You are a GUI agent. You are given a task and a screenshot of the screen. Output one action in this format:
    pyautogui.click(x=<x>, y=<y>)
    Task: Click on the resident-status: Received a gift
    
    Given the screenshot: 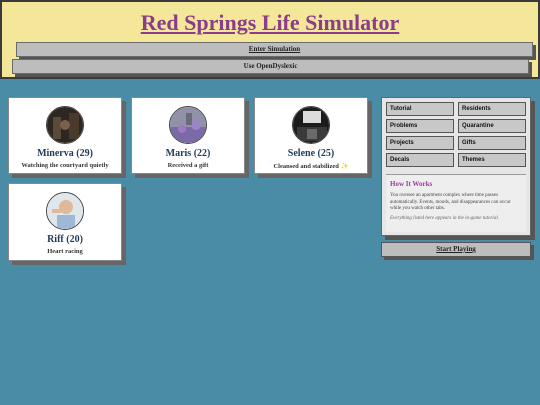 What is the action you would take?
    pyautogui.click(x=188, y=165)
    